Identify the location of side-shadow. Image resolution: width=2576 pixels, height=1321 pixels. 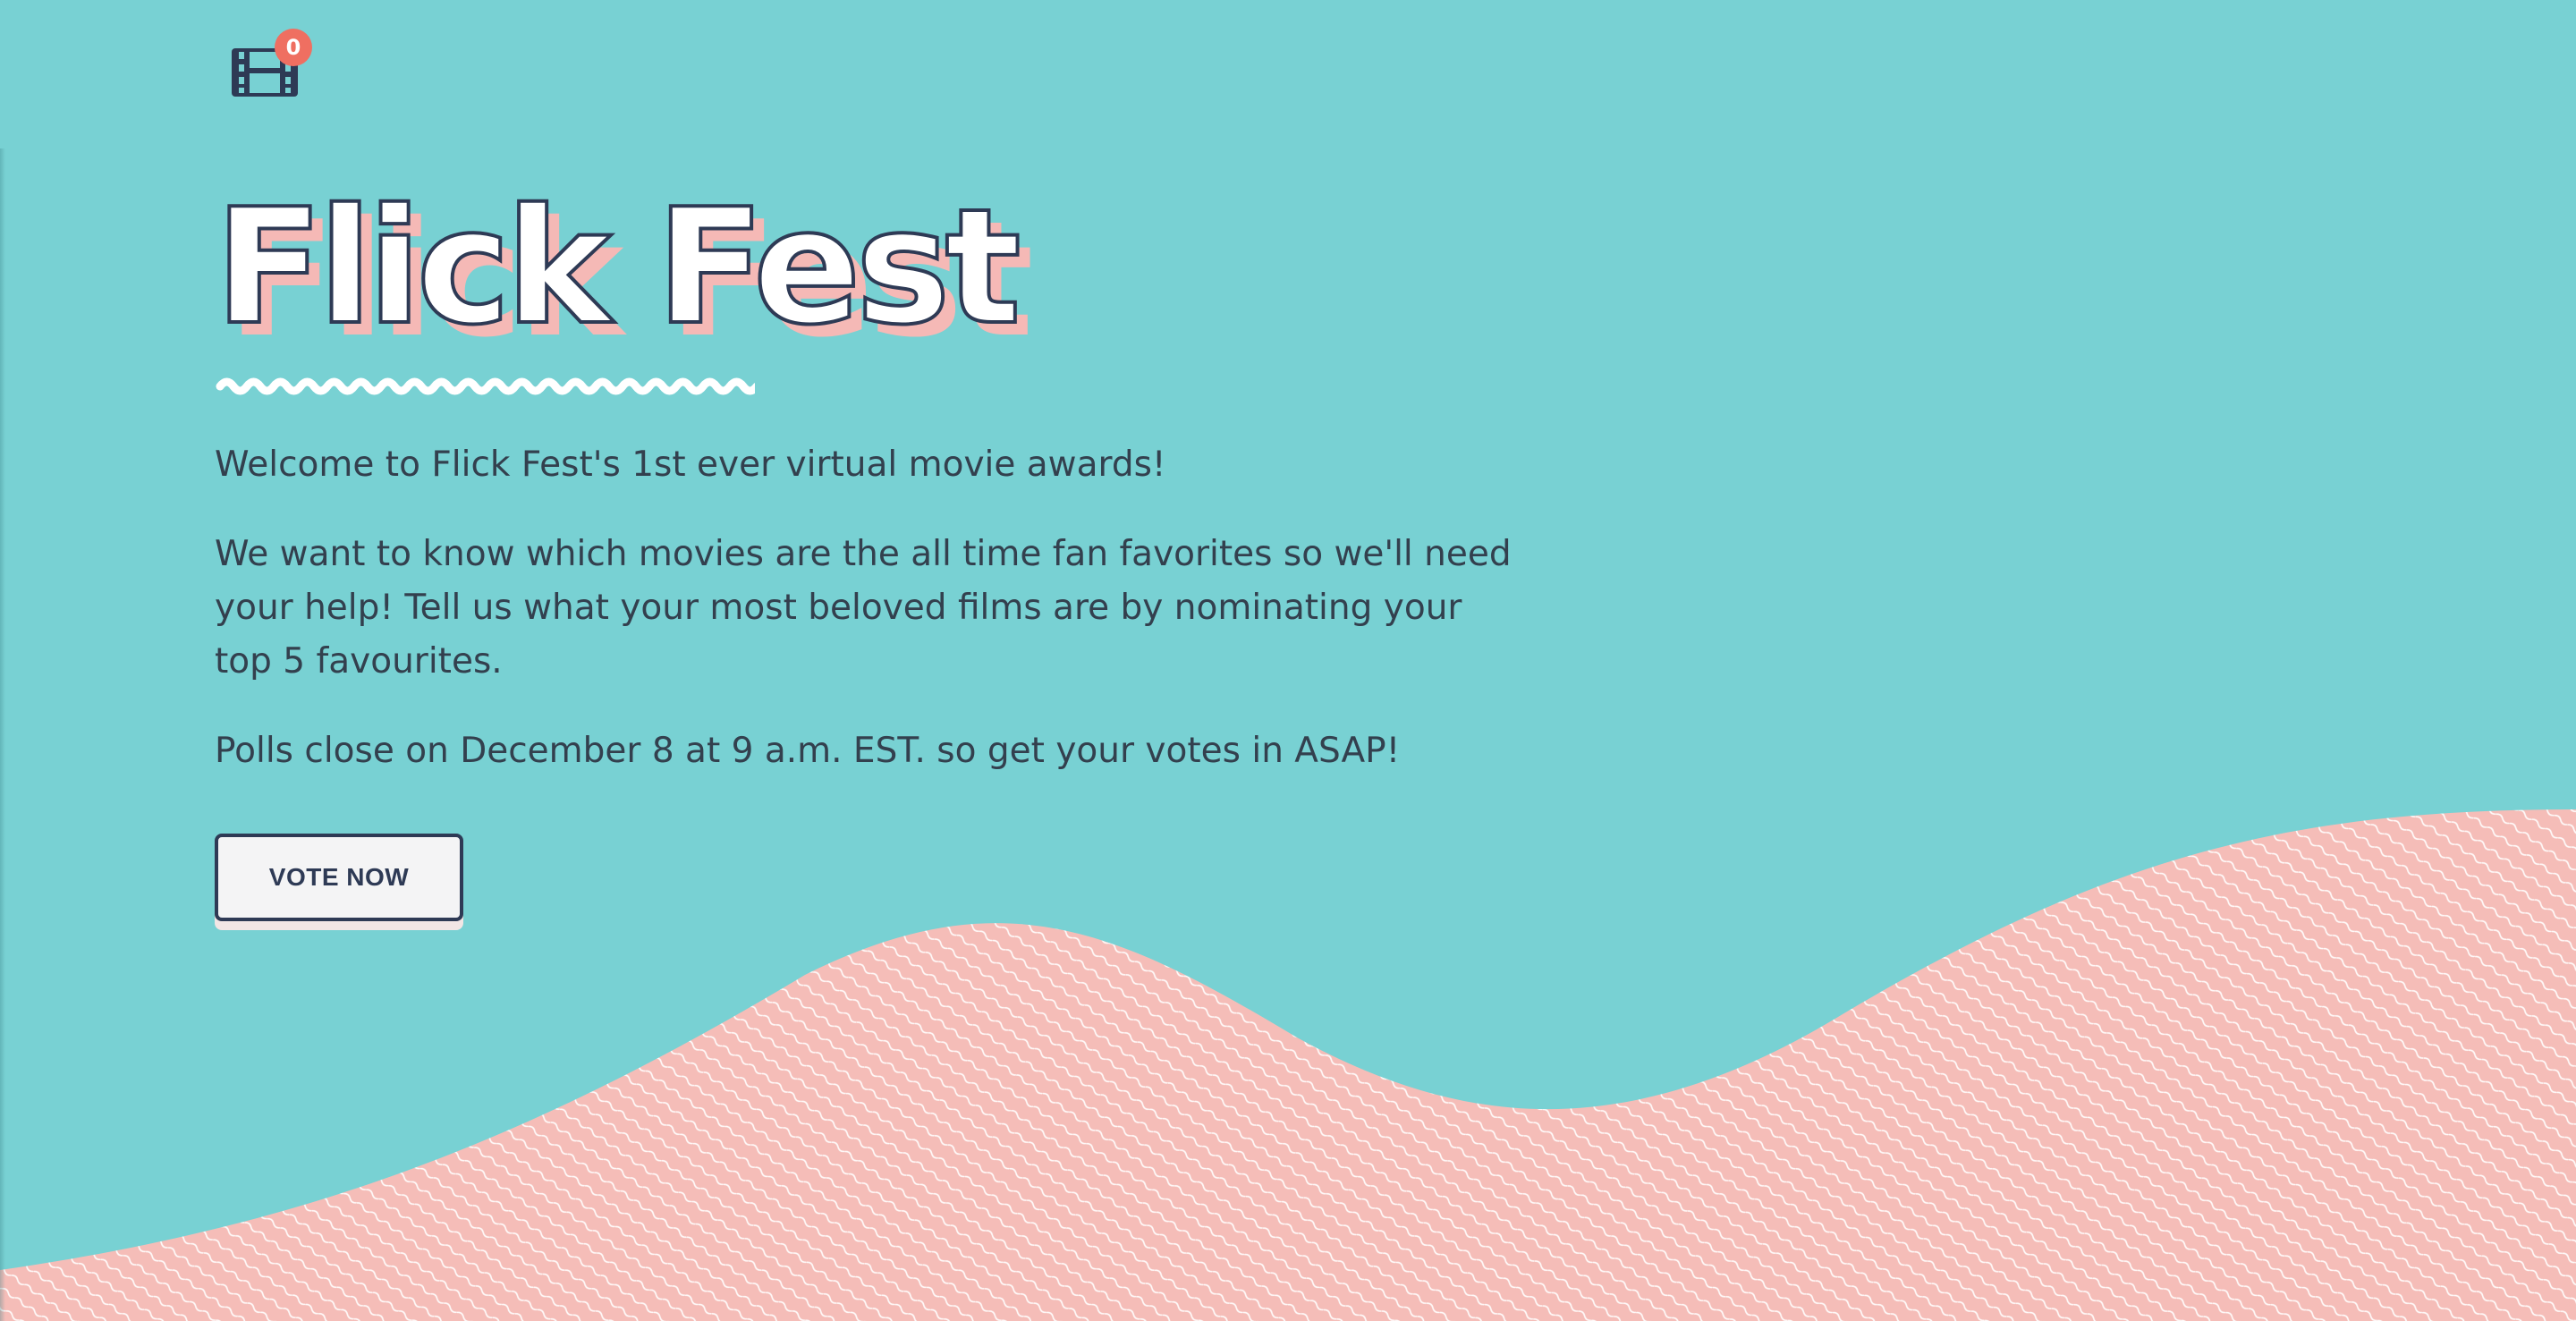
(2, 734).